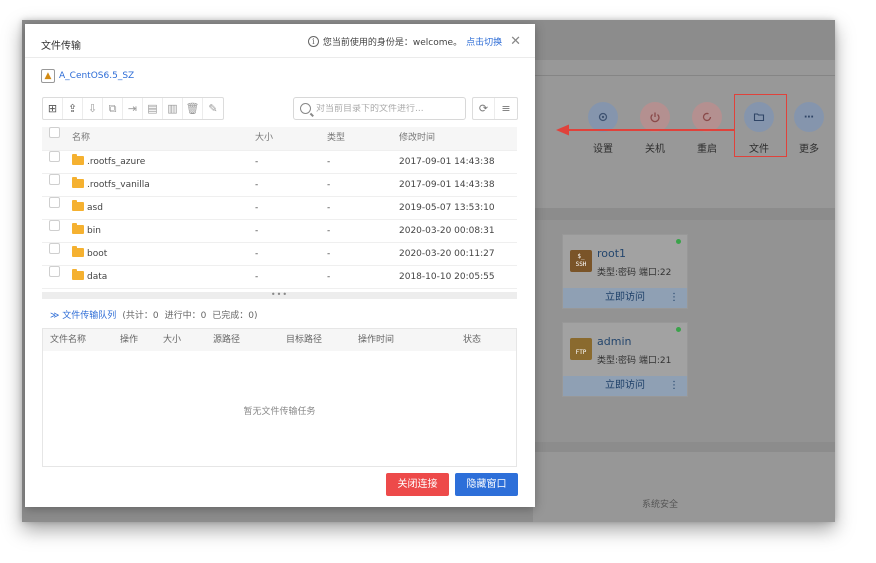  What do you see at coordinates (153, 108) in the screenshot?
I see `compress-icon: ▤` at bounding box center [153, 108].